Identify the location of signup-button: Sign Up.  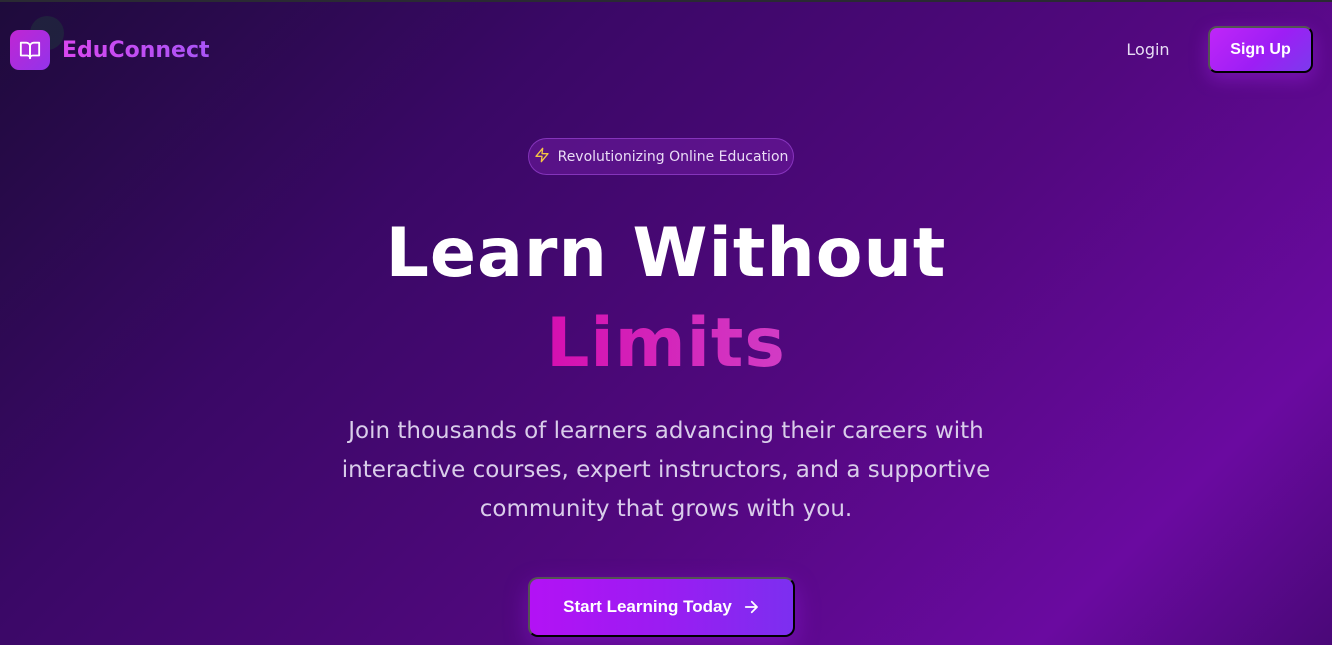
(1260, 49).